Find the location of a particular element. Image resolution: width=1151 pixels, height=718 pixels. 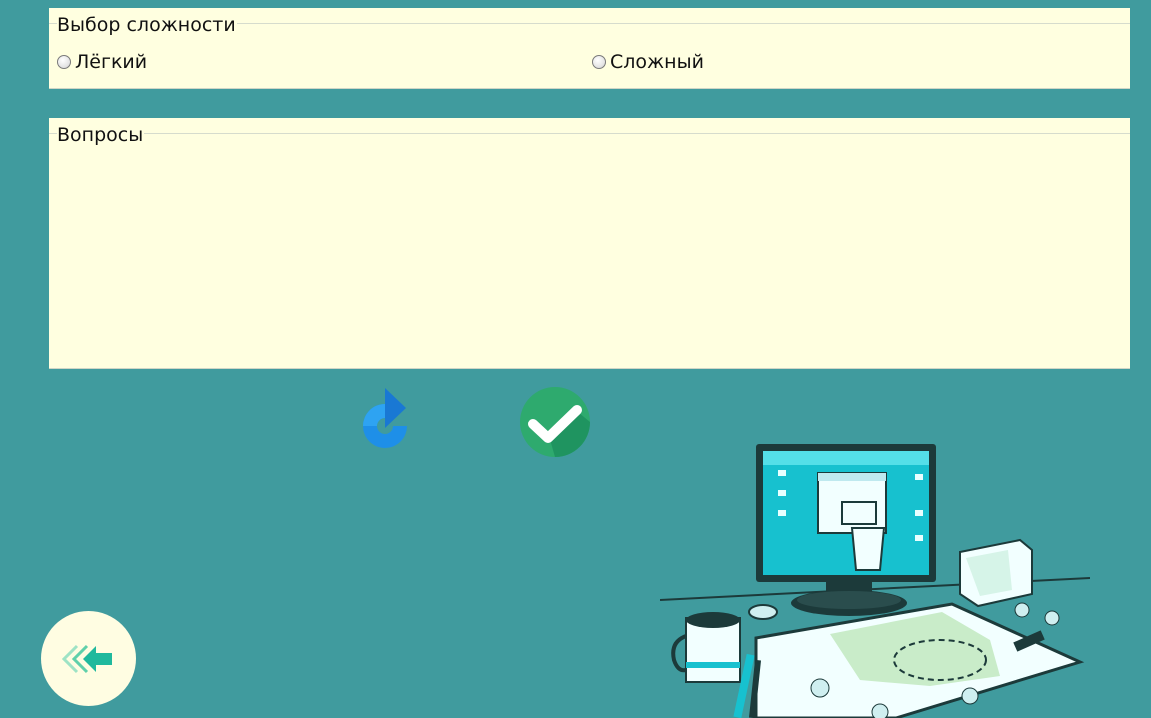

double-arrow-left-icon is located at coordinates (86, 658).